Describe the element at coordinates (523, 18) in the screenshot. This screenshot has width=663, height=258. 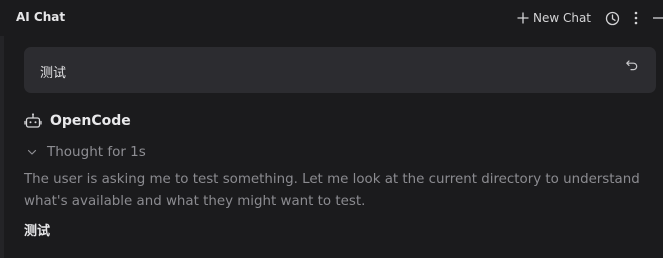
I see `plus-icon` at that location.